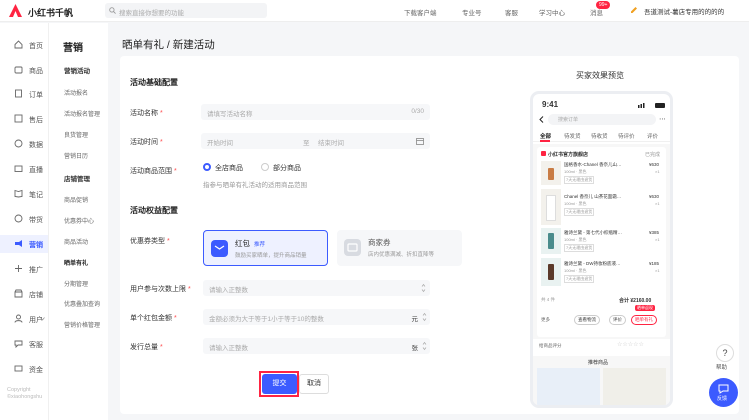  I want to click on nav-pro-account: 专业号, so click(472, 12).